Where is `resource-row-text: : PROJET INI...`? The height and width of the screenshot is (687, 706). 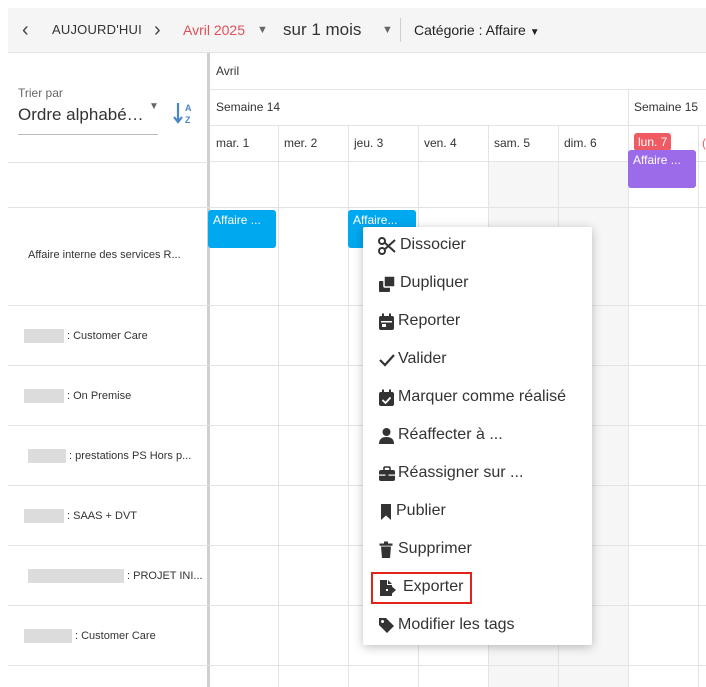 resource-row-text: : PROJET INI... is located at coordinates (165, 575).